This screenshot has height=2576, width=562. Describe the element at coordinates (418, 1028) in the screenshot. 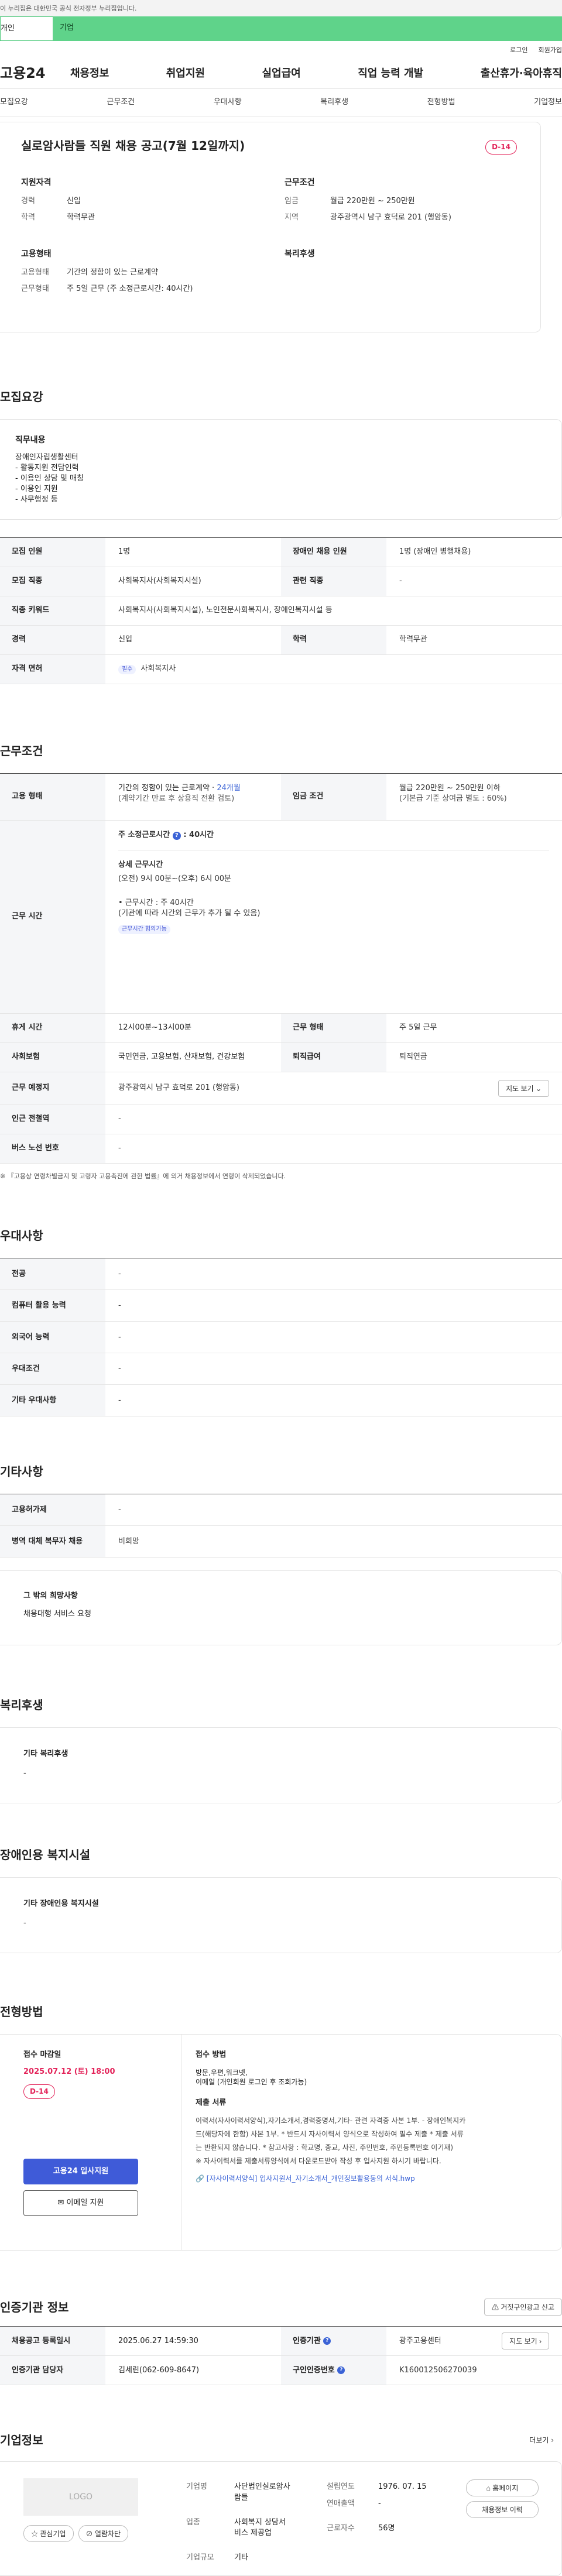

I see `row-value: 주 5일 근무` at that location.